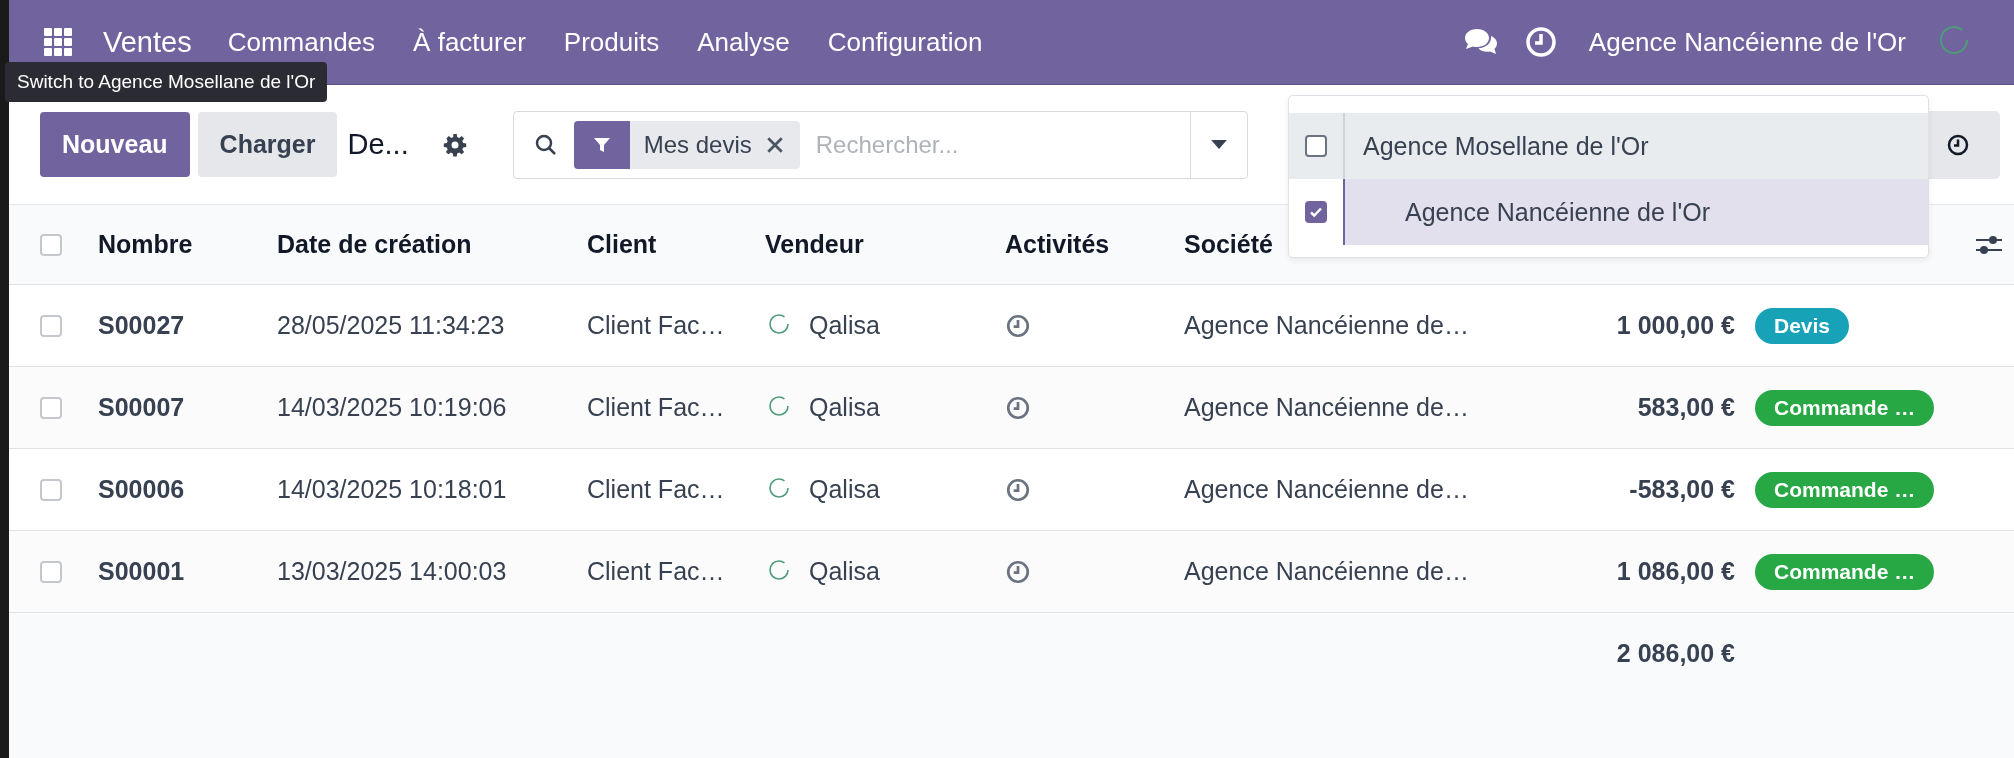 This screenshot has height=758, width=2014. I want to click on table-cell-text: S00007, so click(142, 407).